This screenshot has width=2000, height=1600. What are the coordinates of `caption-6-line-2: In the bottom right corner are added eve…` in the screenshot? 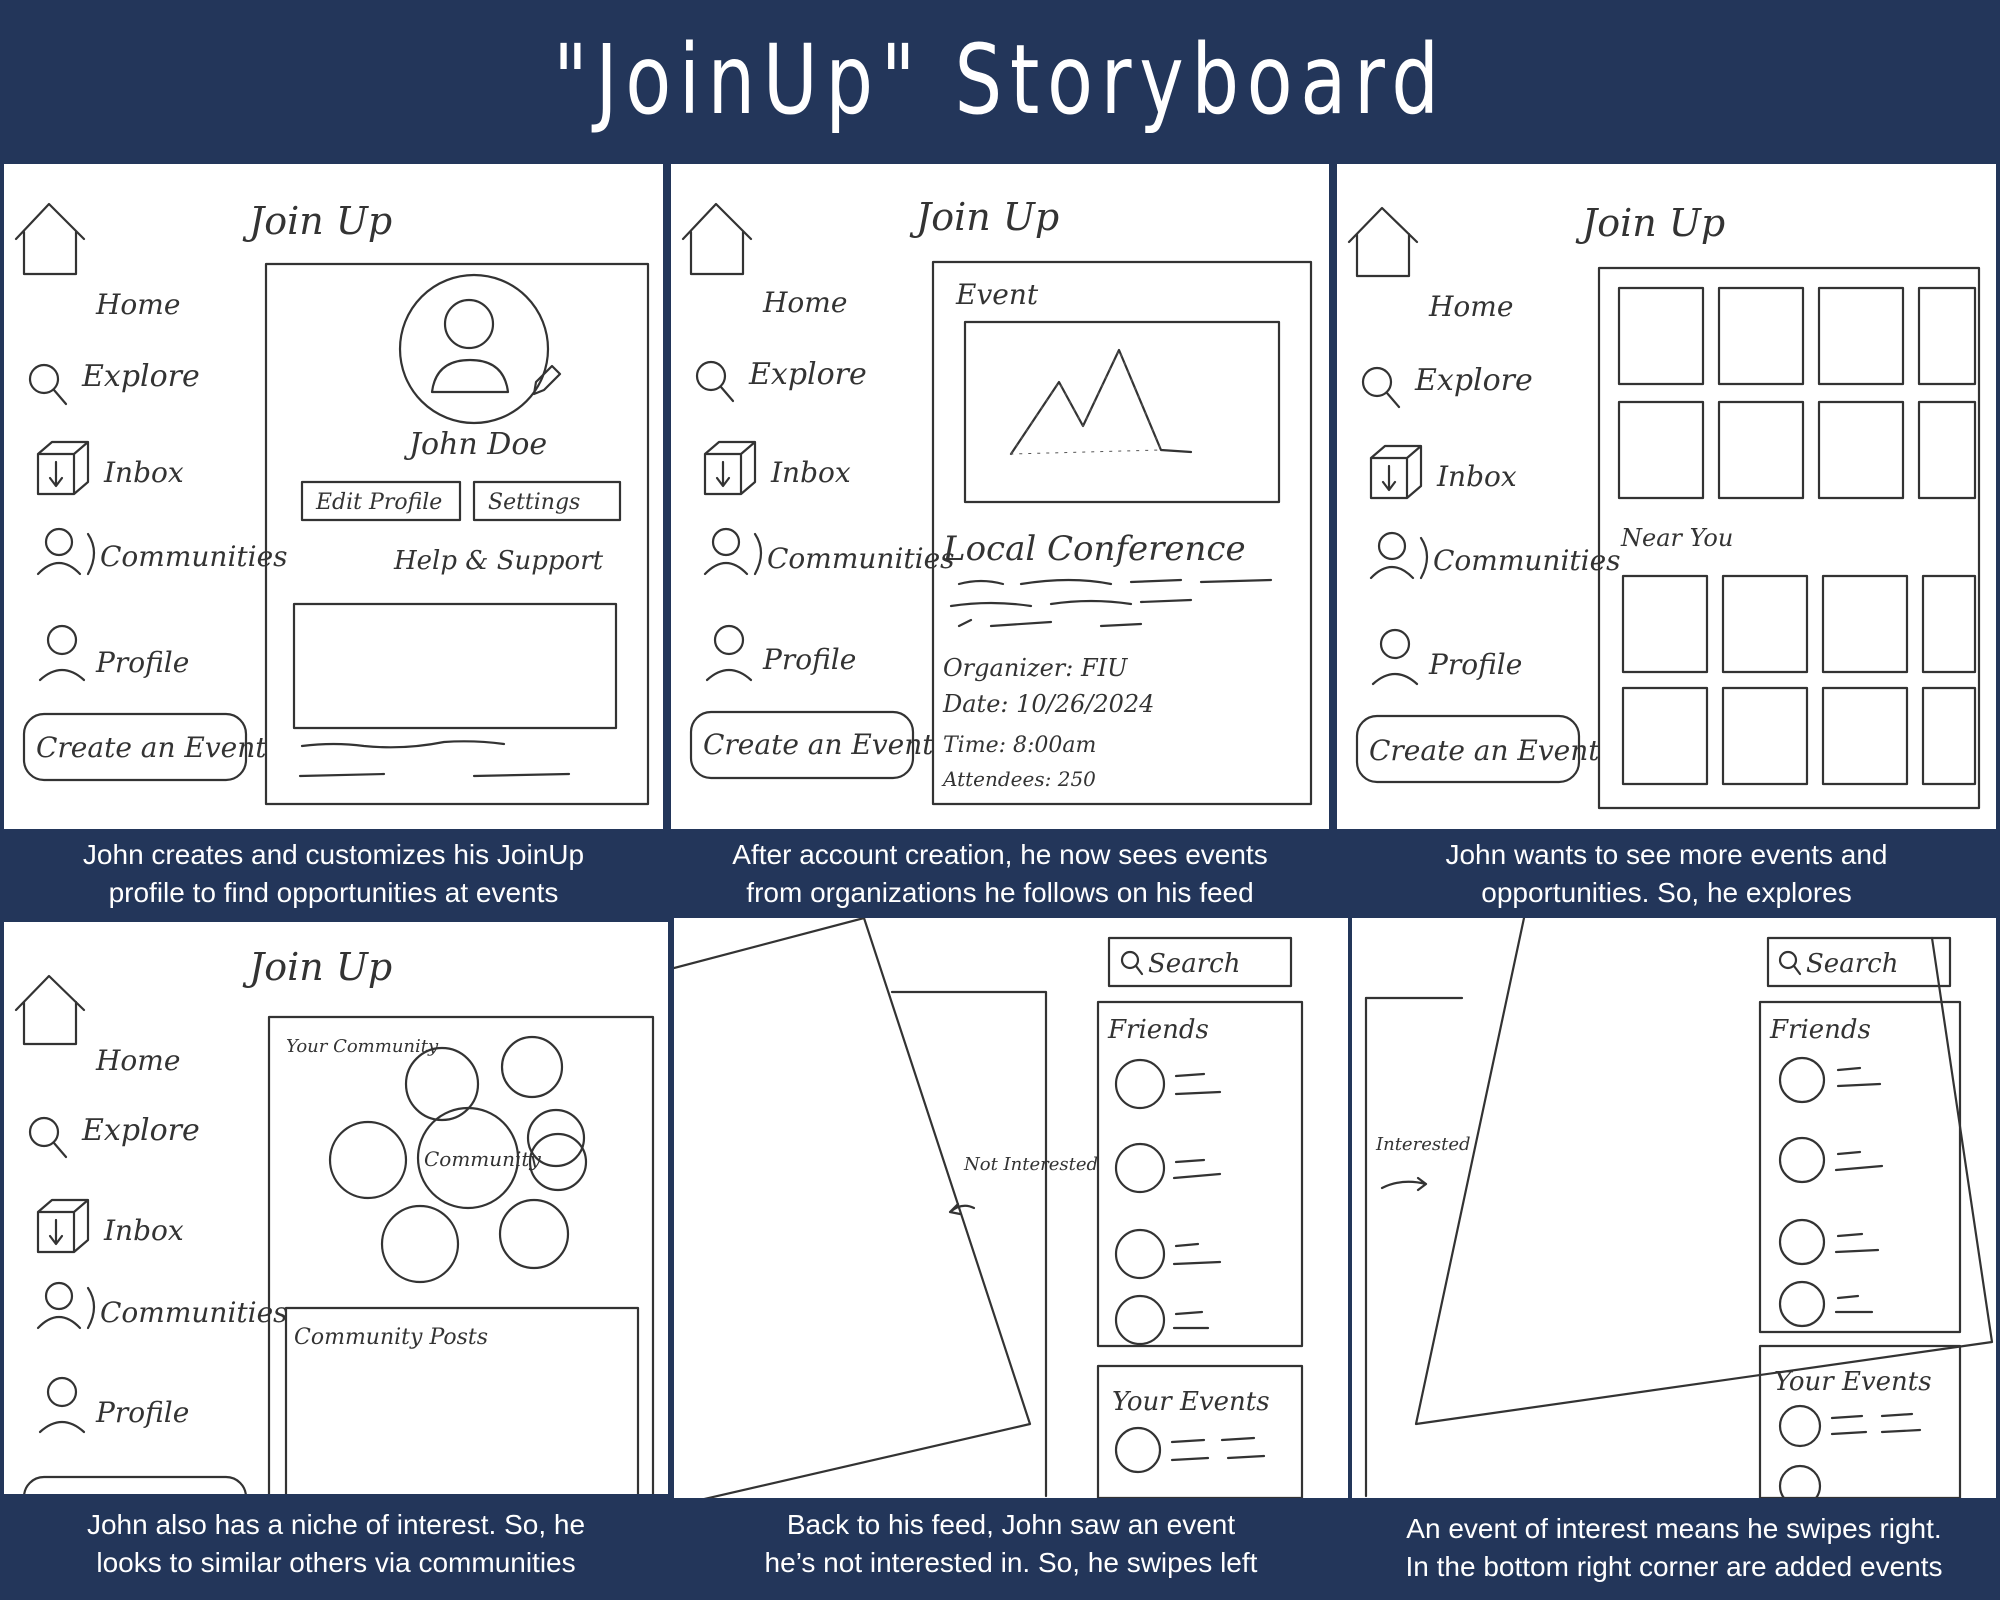 It's located at (1674, 1566).